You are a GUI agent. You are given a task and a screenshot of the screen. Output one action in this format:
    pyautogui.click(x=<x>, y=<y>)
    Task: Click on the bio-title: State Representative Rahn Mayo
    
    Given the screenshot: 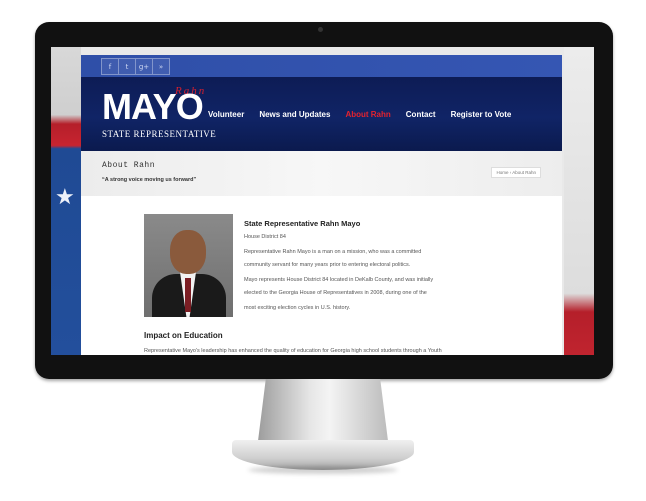 What is the action you would take?
    pyautogui.click(x=302, y=223)
    